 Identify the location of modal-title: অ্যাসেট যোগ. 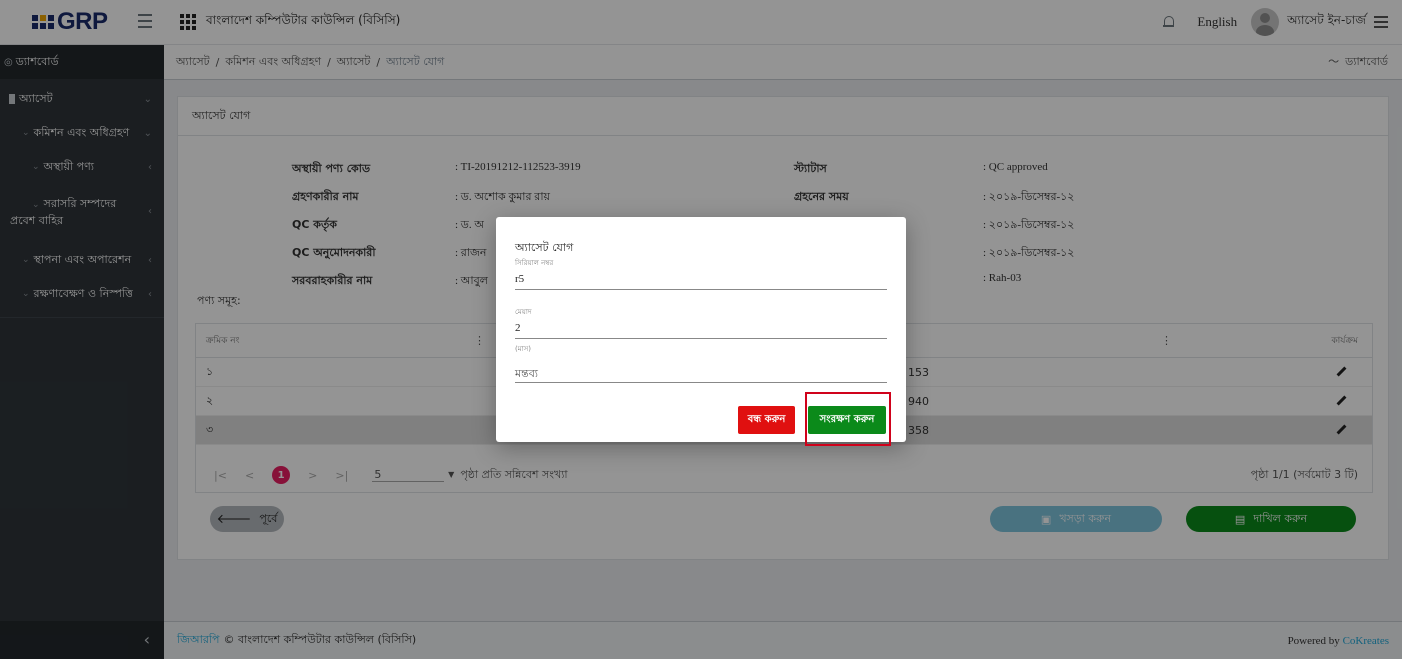
(544, 247).